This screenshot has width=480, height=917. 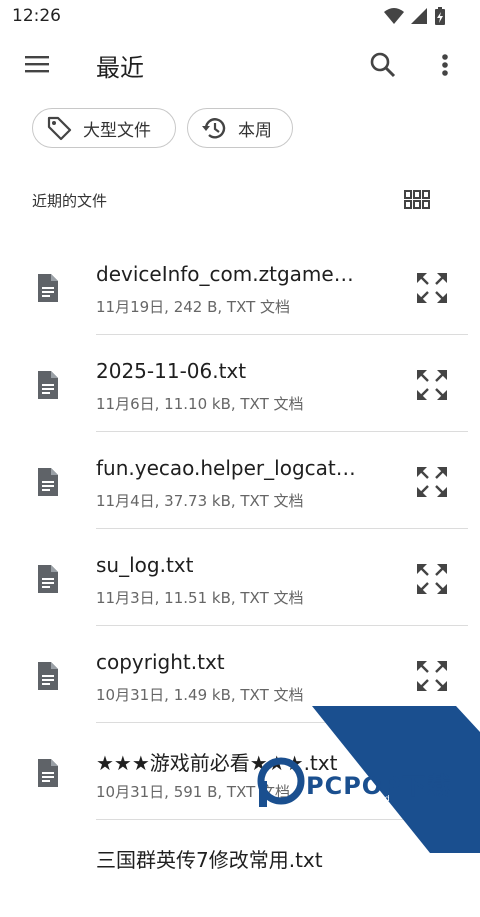 What do you see at coordinates (368, 779) in the screenshot?
I see `watermark-band` at bounding box center [368, 779].